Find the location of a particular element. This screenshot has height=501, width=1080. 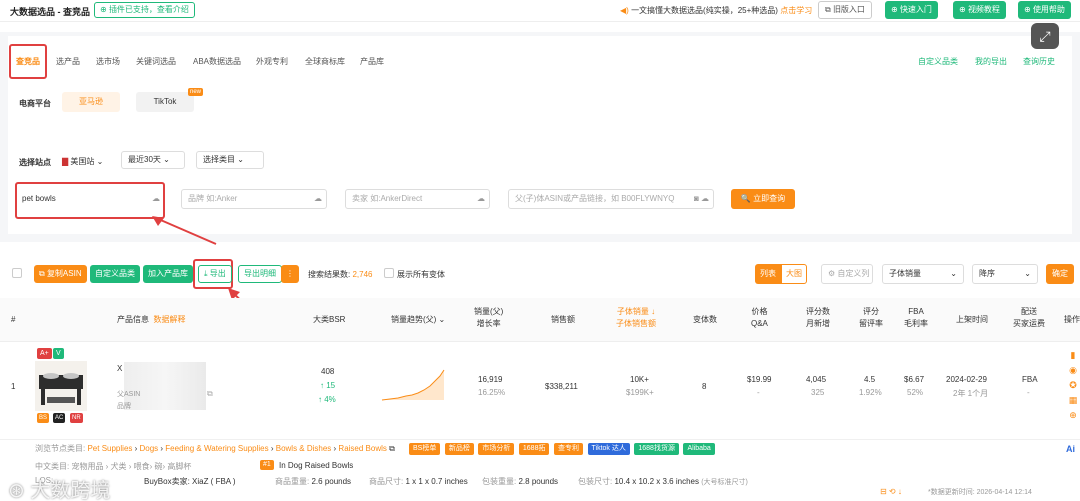

grid-op-icon: ▦ is located at coordinates (1073, 400).